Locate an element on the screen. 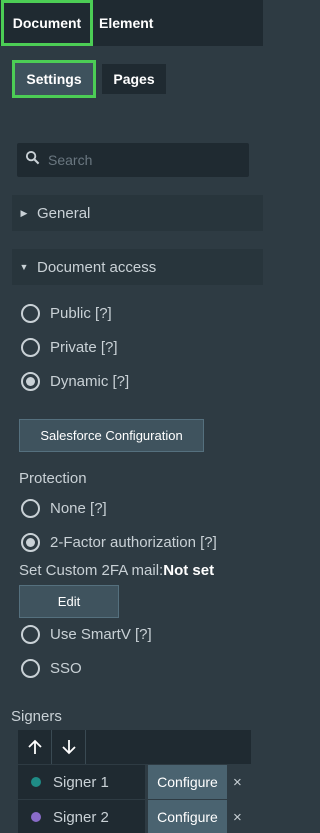 The width and height of the screenshot is (320, 833). signer-name: Signer 1 is located at coordinates (81, 782).